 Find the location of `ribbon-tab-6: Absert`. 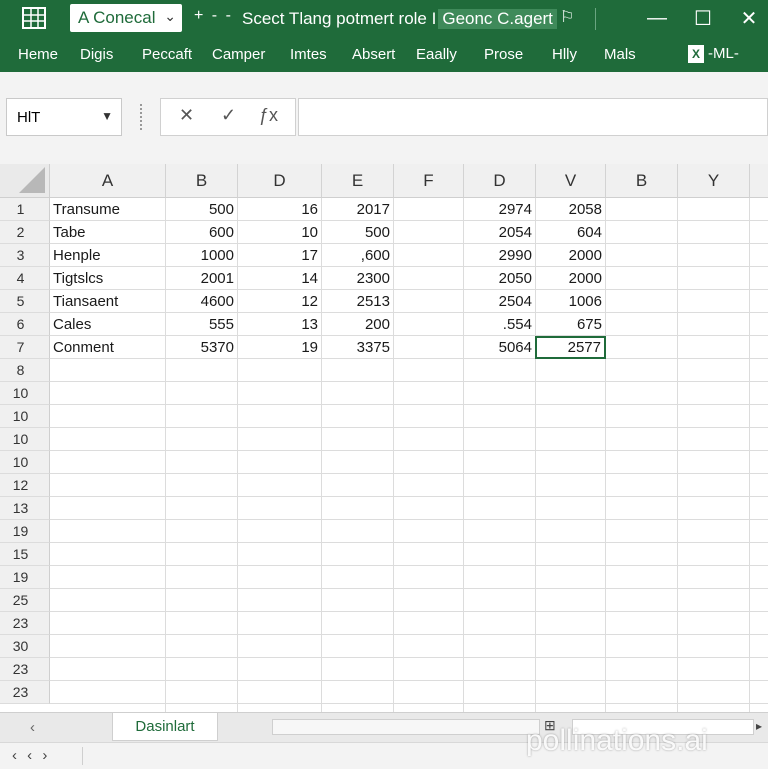

ribbon-tab-6: Absert is located at coordinates (373, 54).